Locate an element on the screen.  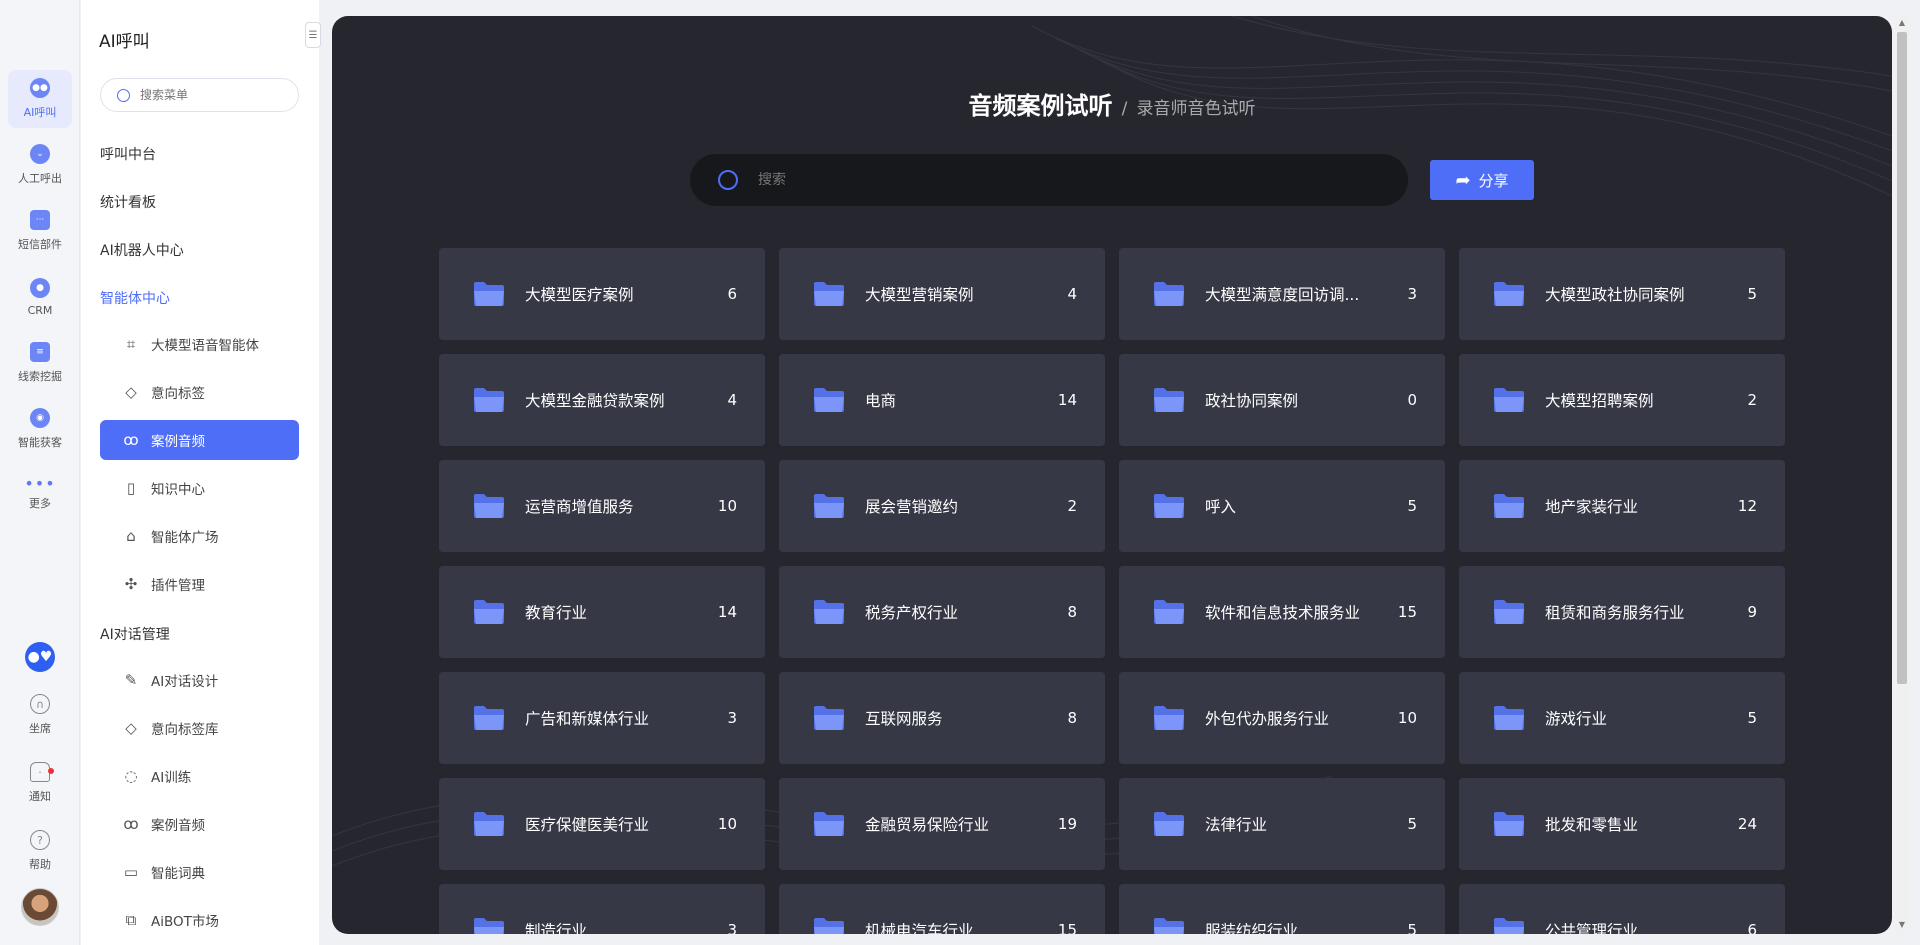
case-folder-card: 互联网服务 8 is located at coordinates (942, 718).